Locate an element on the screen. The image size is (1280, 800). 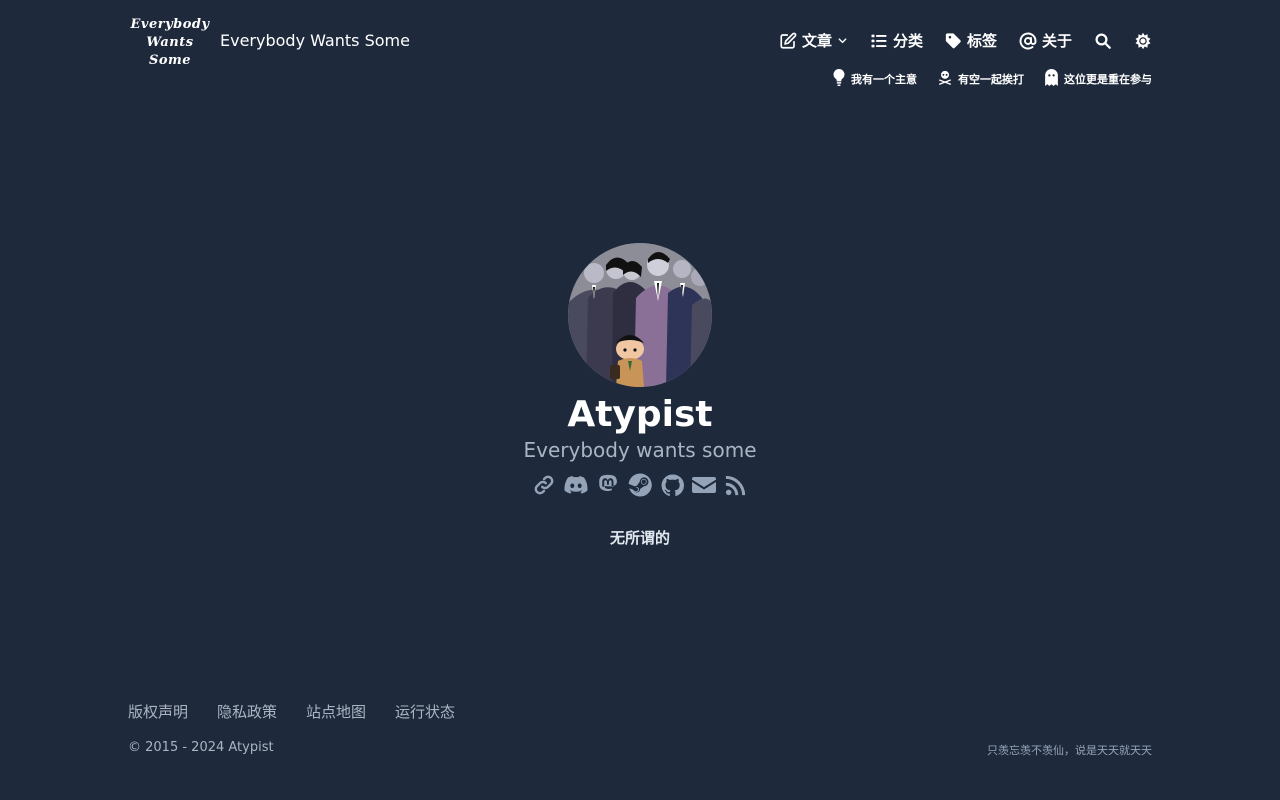
sub-nav-fight: 有空一起挨打 is located at coordinates (980, 79).